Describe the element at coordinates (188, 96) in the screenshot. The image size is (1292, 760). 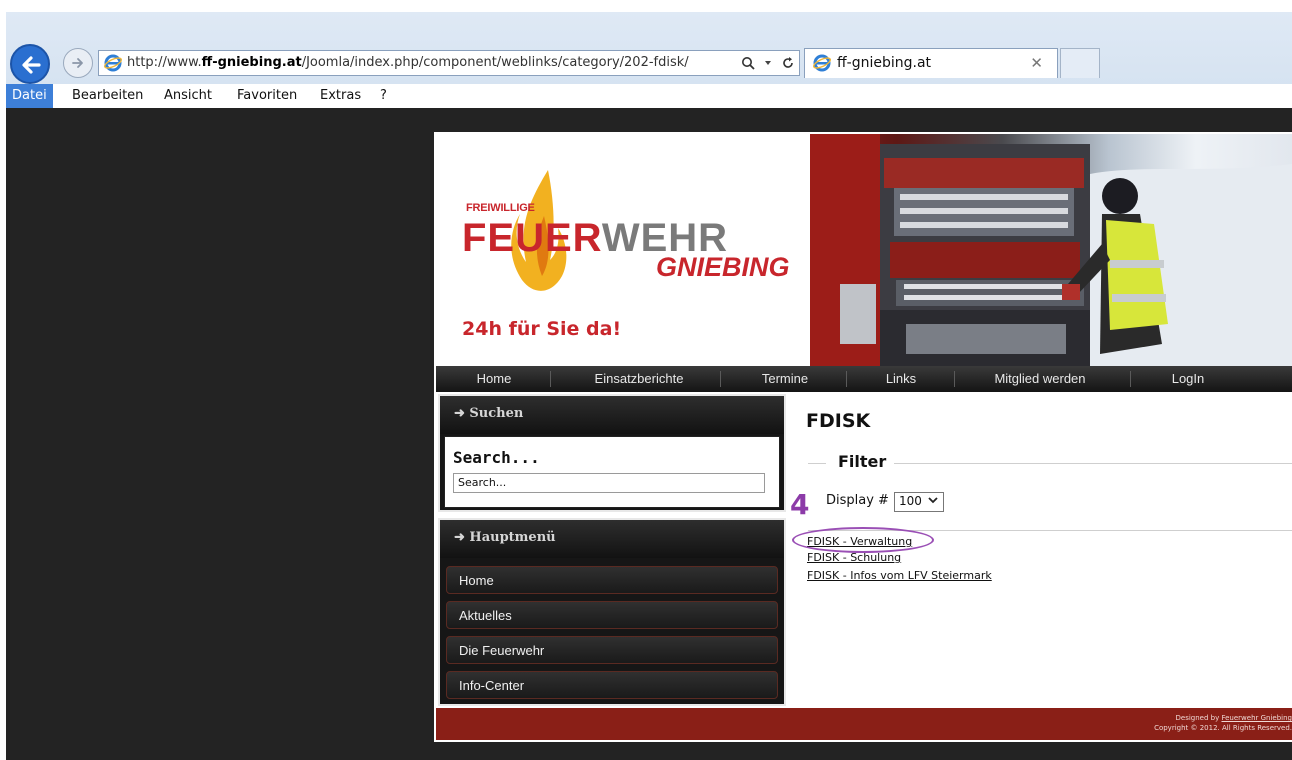
I see `menu-ansicht: Ansicht` at that location.